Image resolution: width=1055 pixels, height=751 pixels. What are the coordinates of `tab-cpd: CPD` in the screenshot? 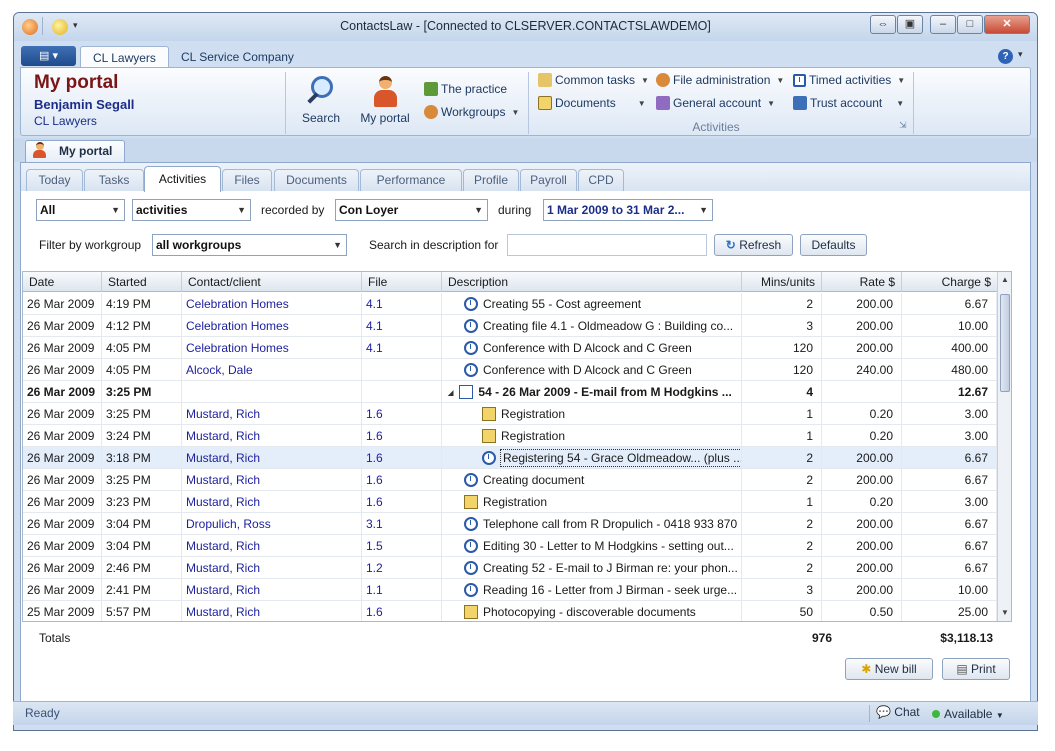 It's located at (601, 180).